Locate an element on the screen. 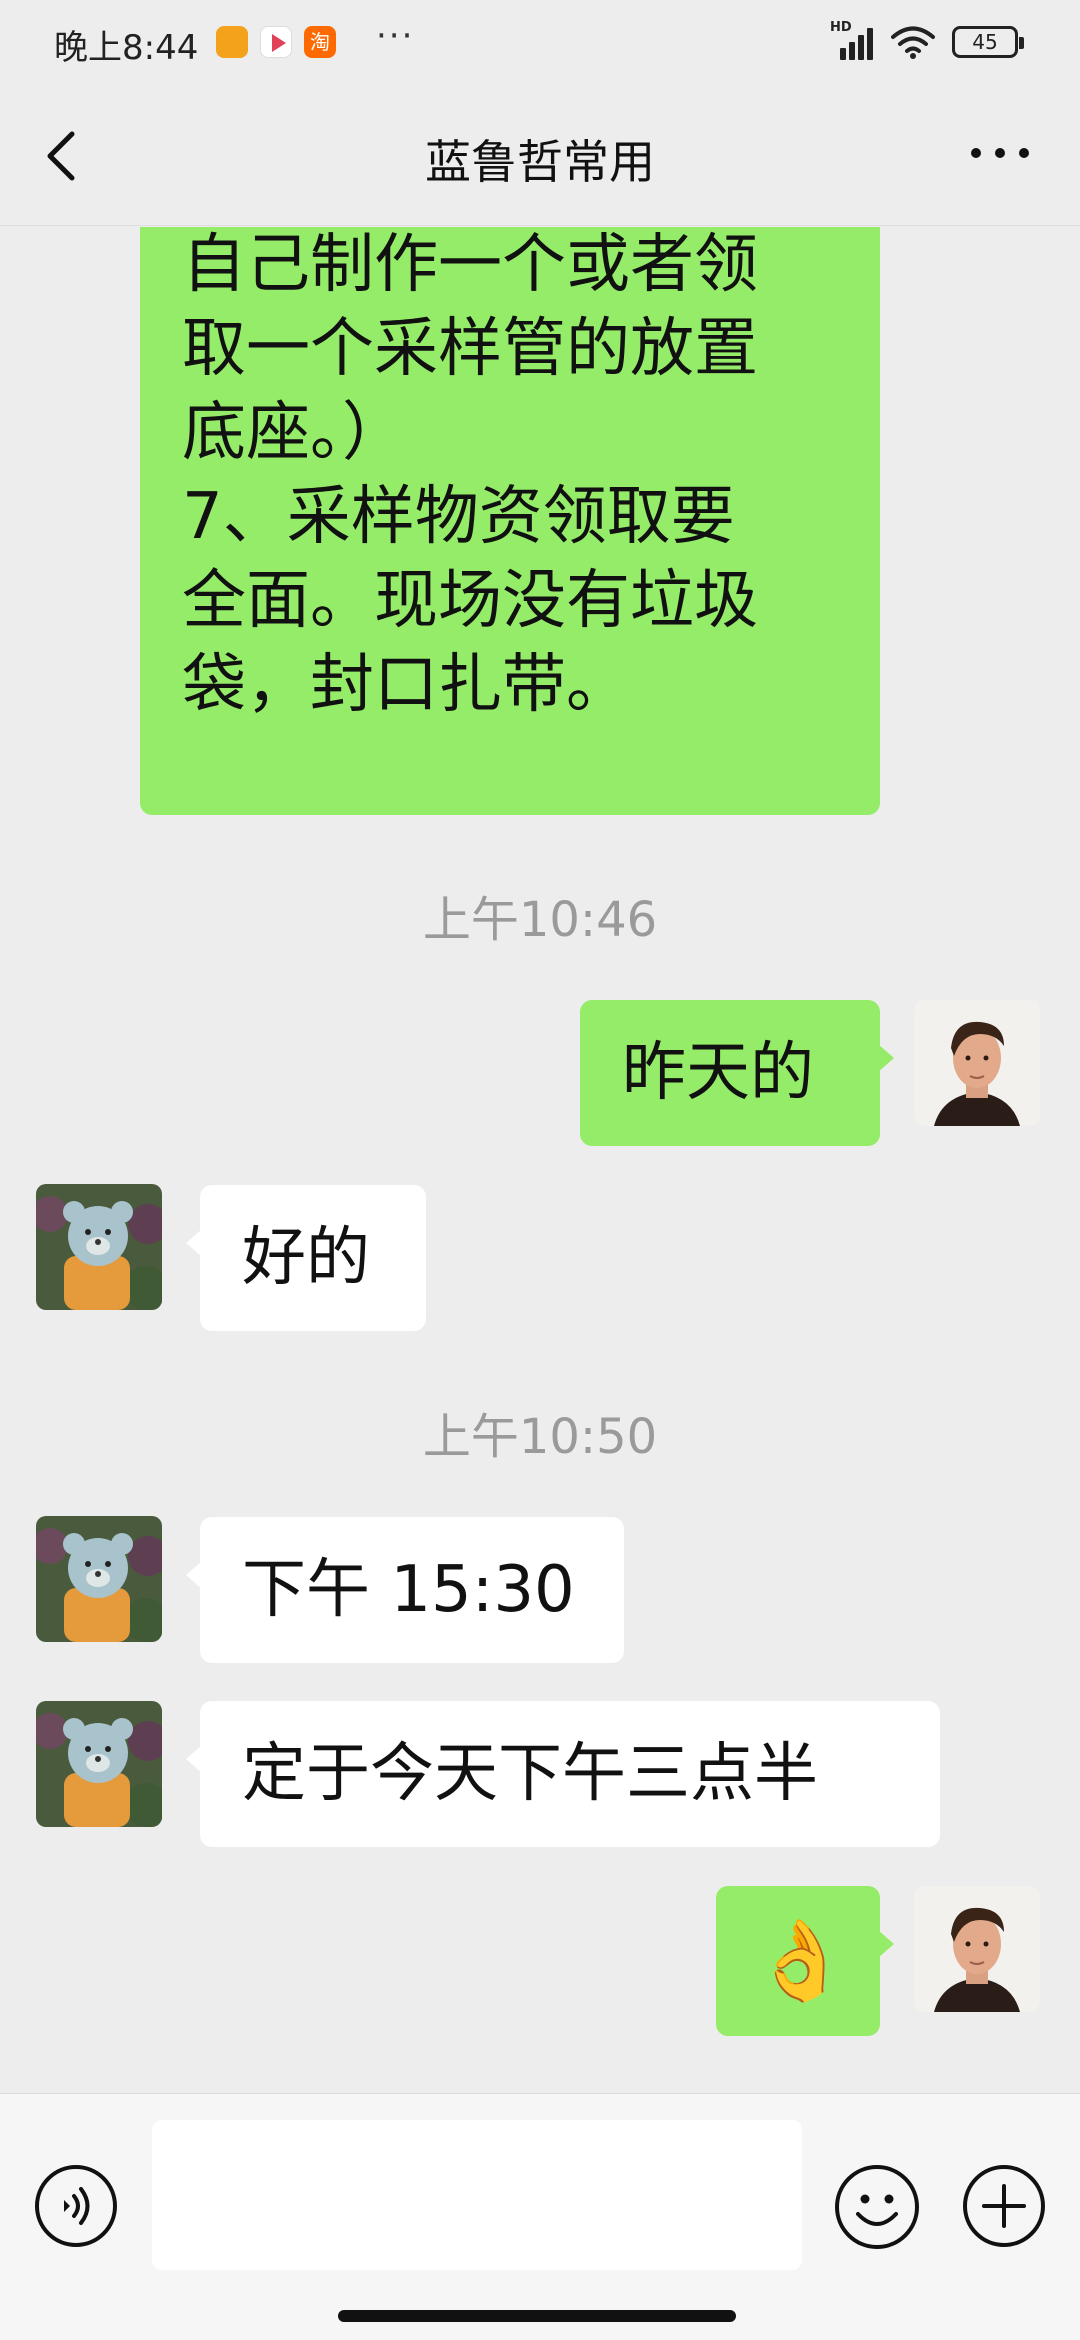 This screenshot has width=1080, height=2340. incoming-message: 定于今天下午三点半 is located at coordinates (563, 1774).